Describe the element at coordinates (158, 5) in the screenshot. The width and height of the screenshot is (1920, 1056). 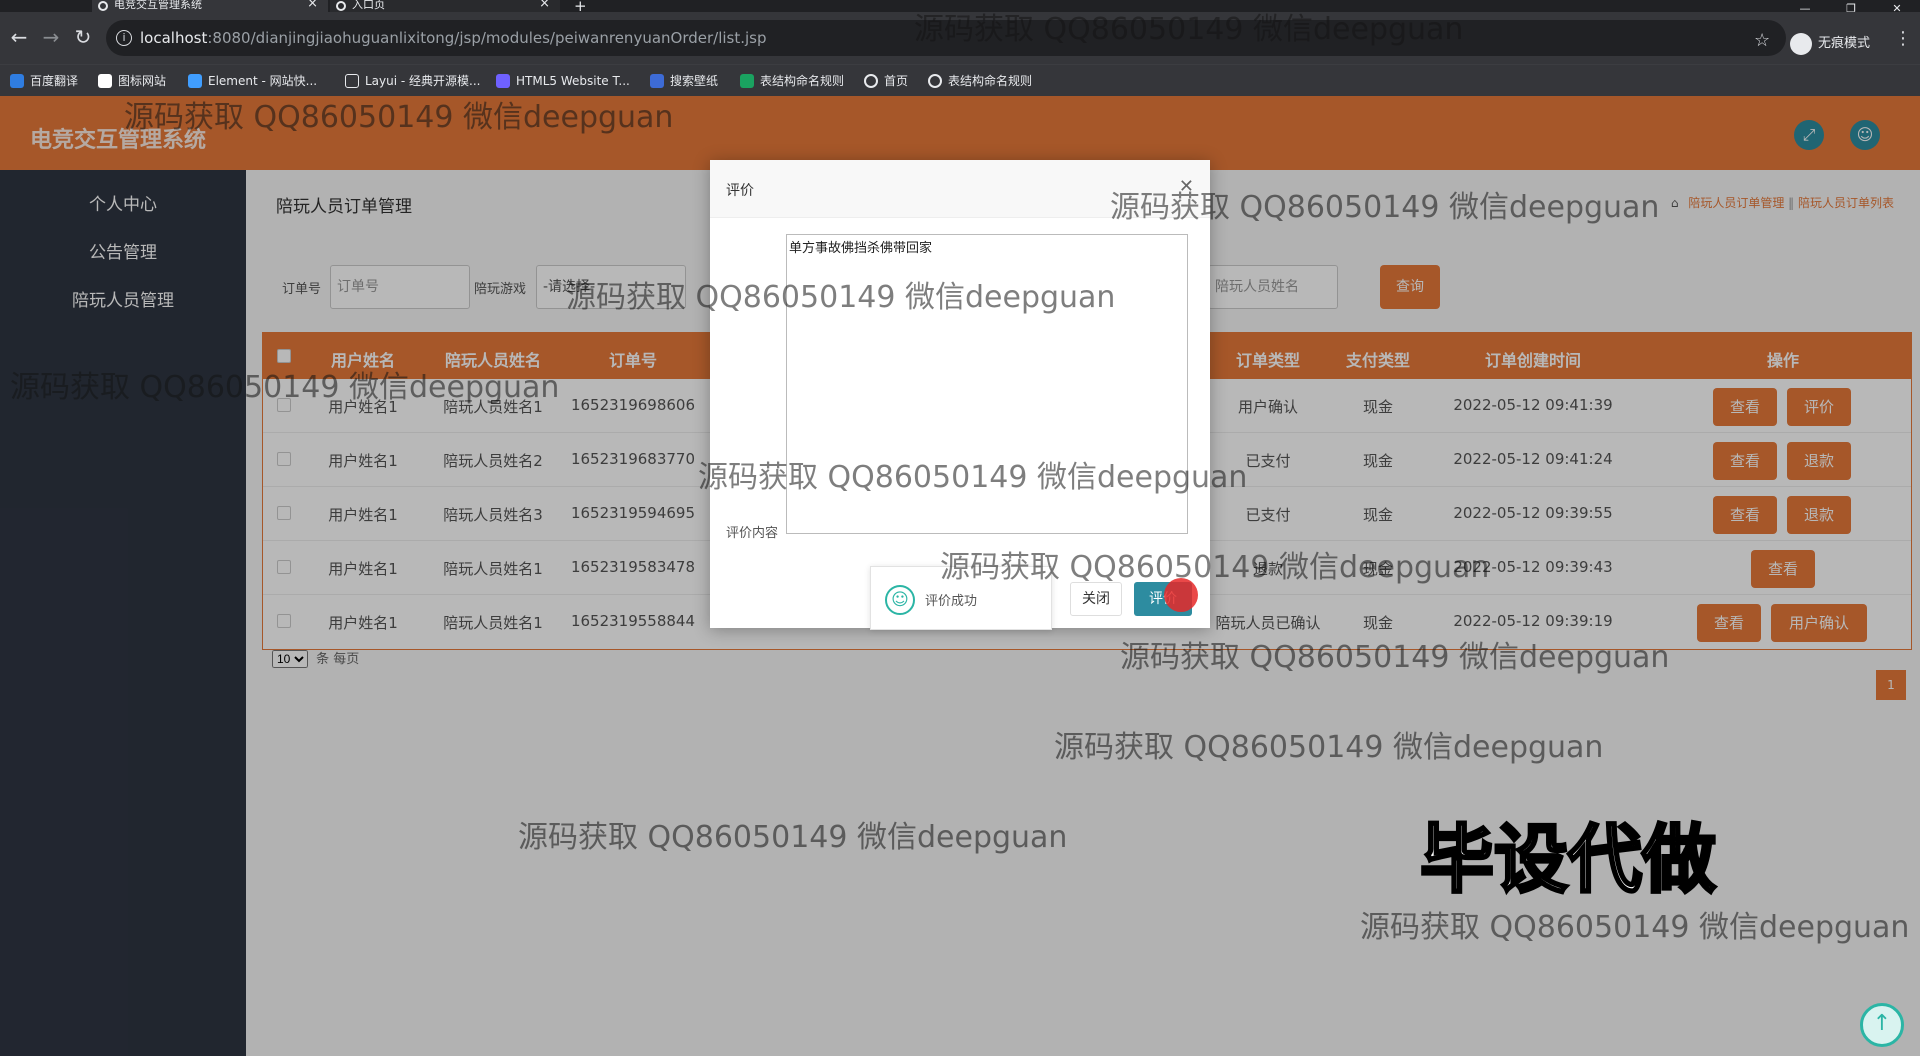
I see `tab-title: 电竞交互管理系统` at that location.